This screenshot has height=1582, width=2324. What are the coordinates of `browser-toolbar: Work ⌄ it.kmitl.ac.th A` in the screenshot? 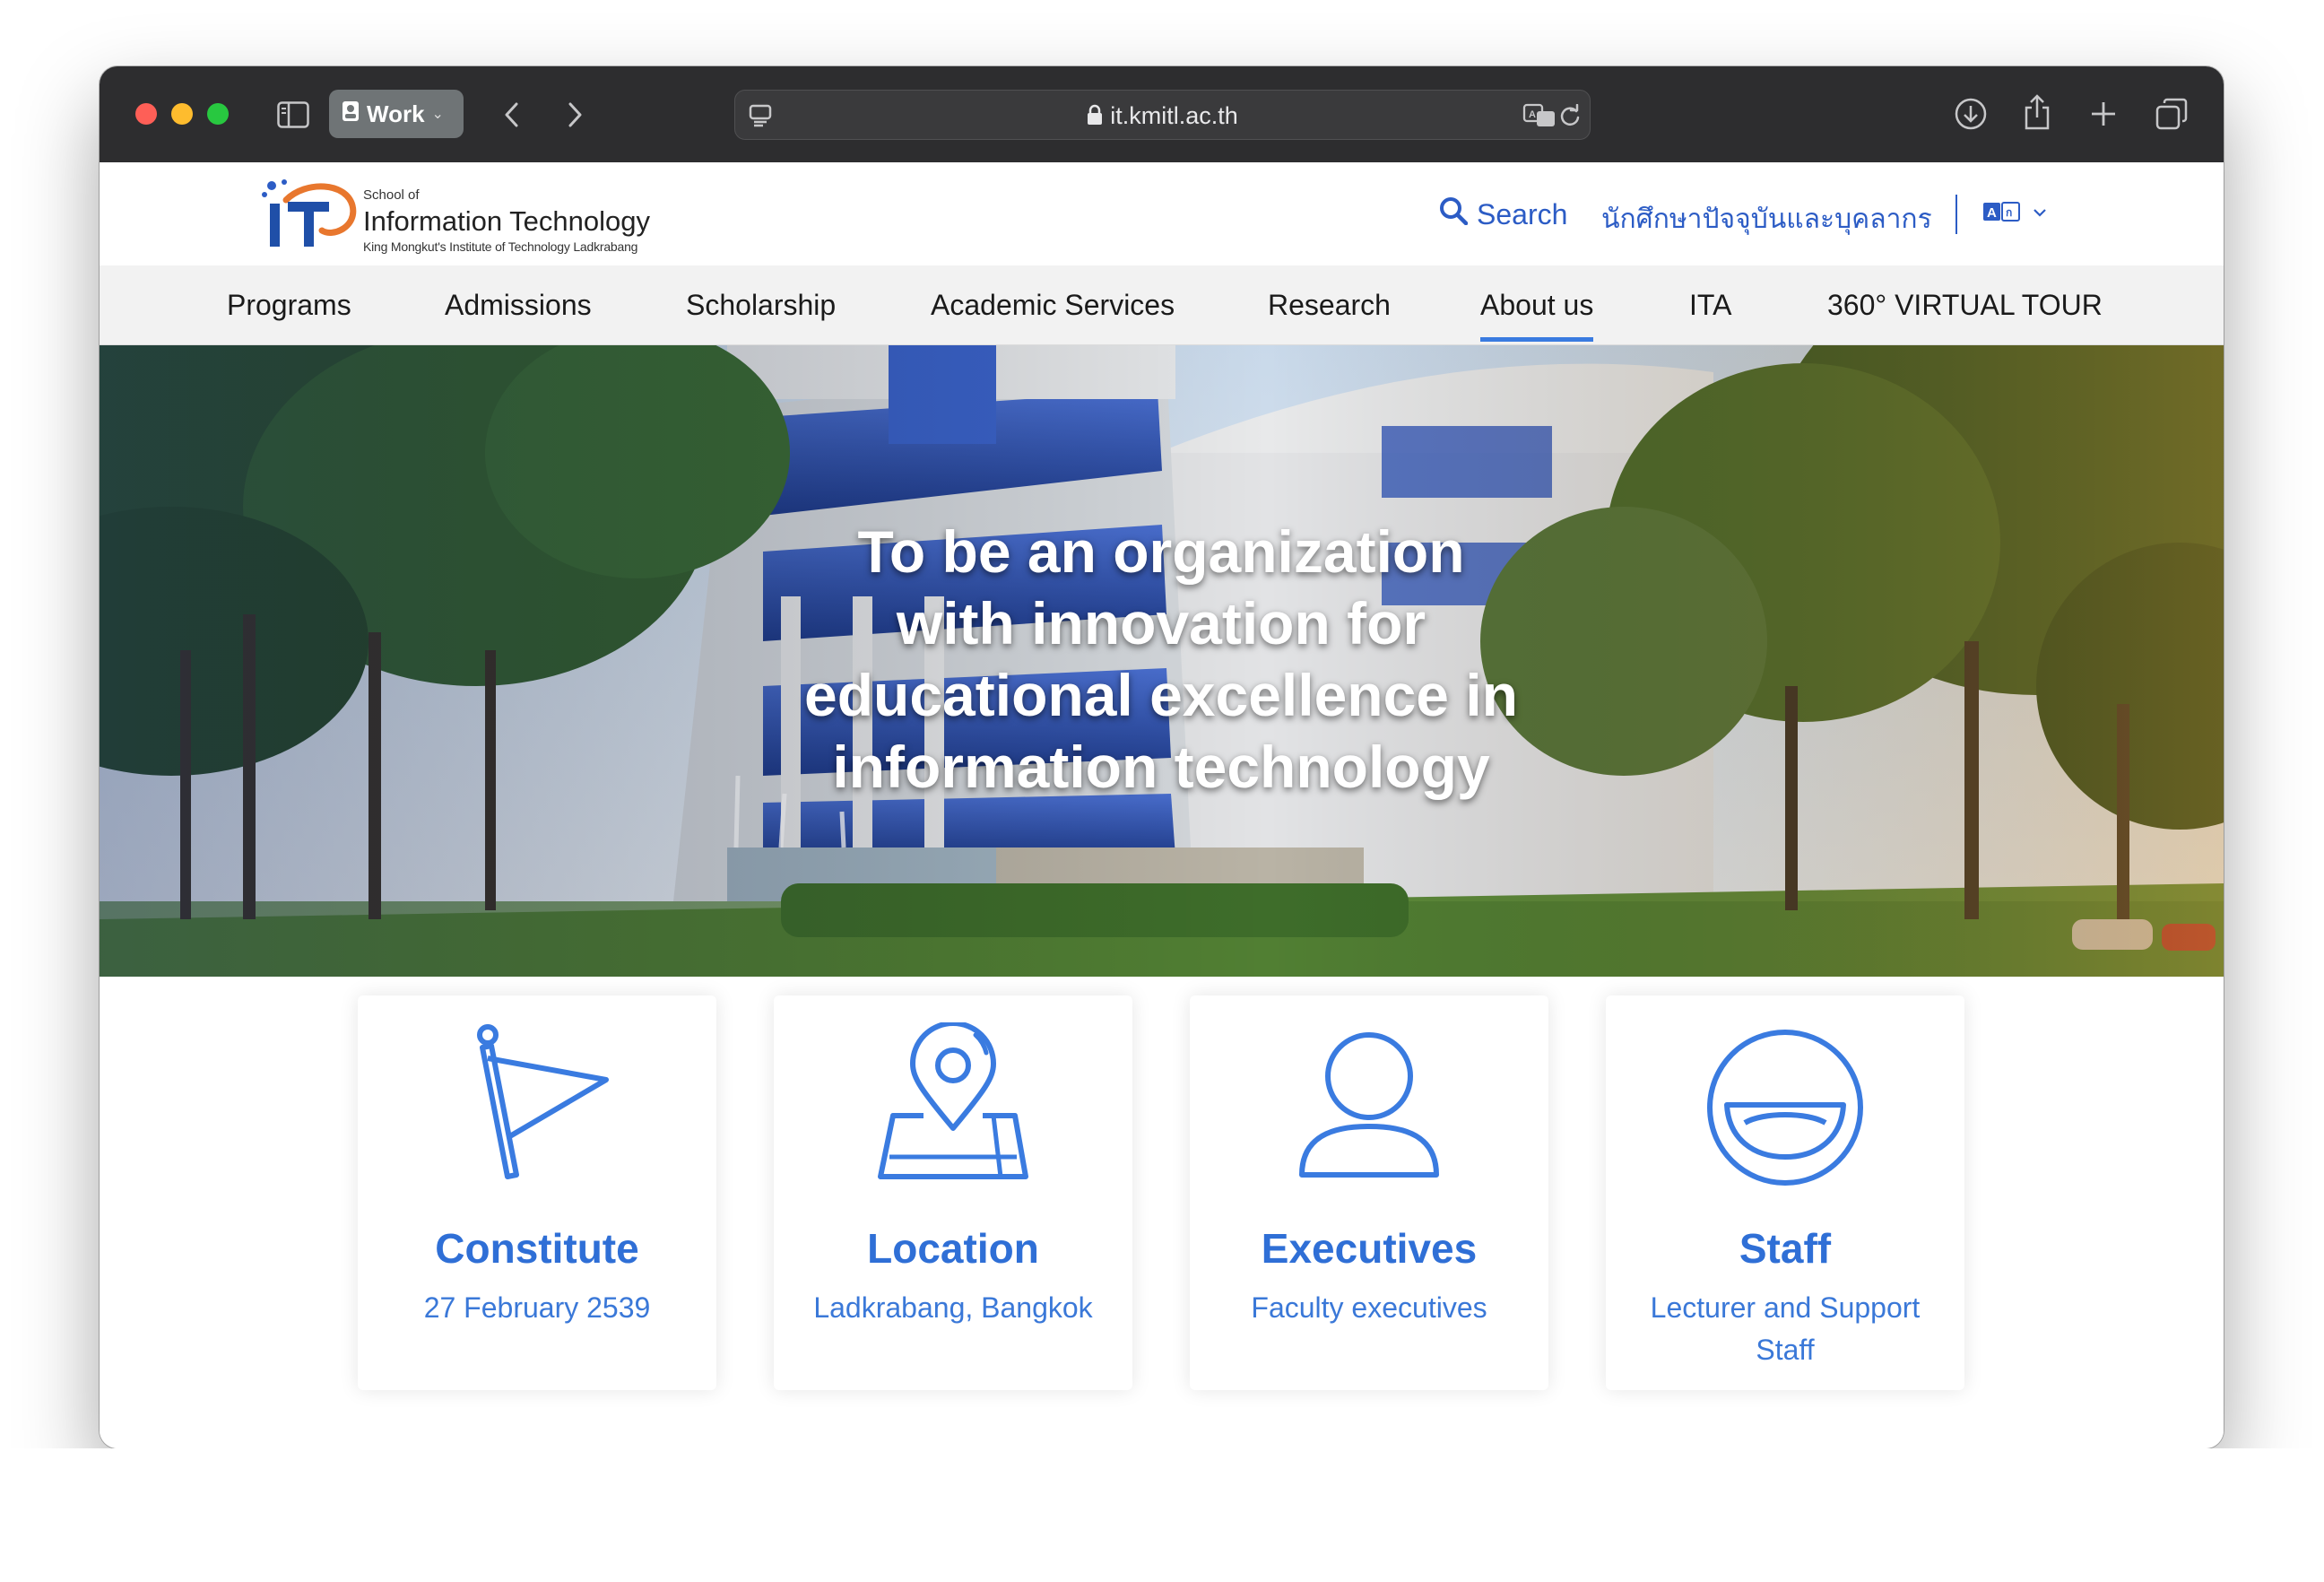 It's located at (1162, 114).